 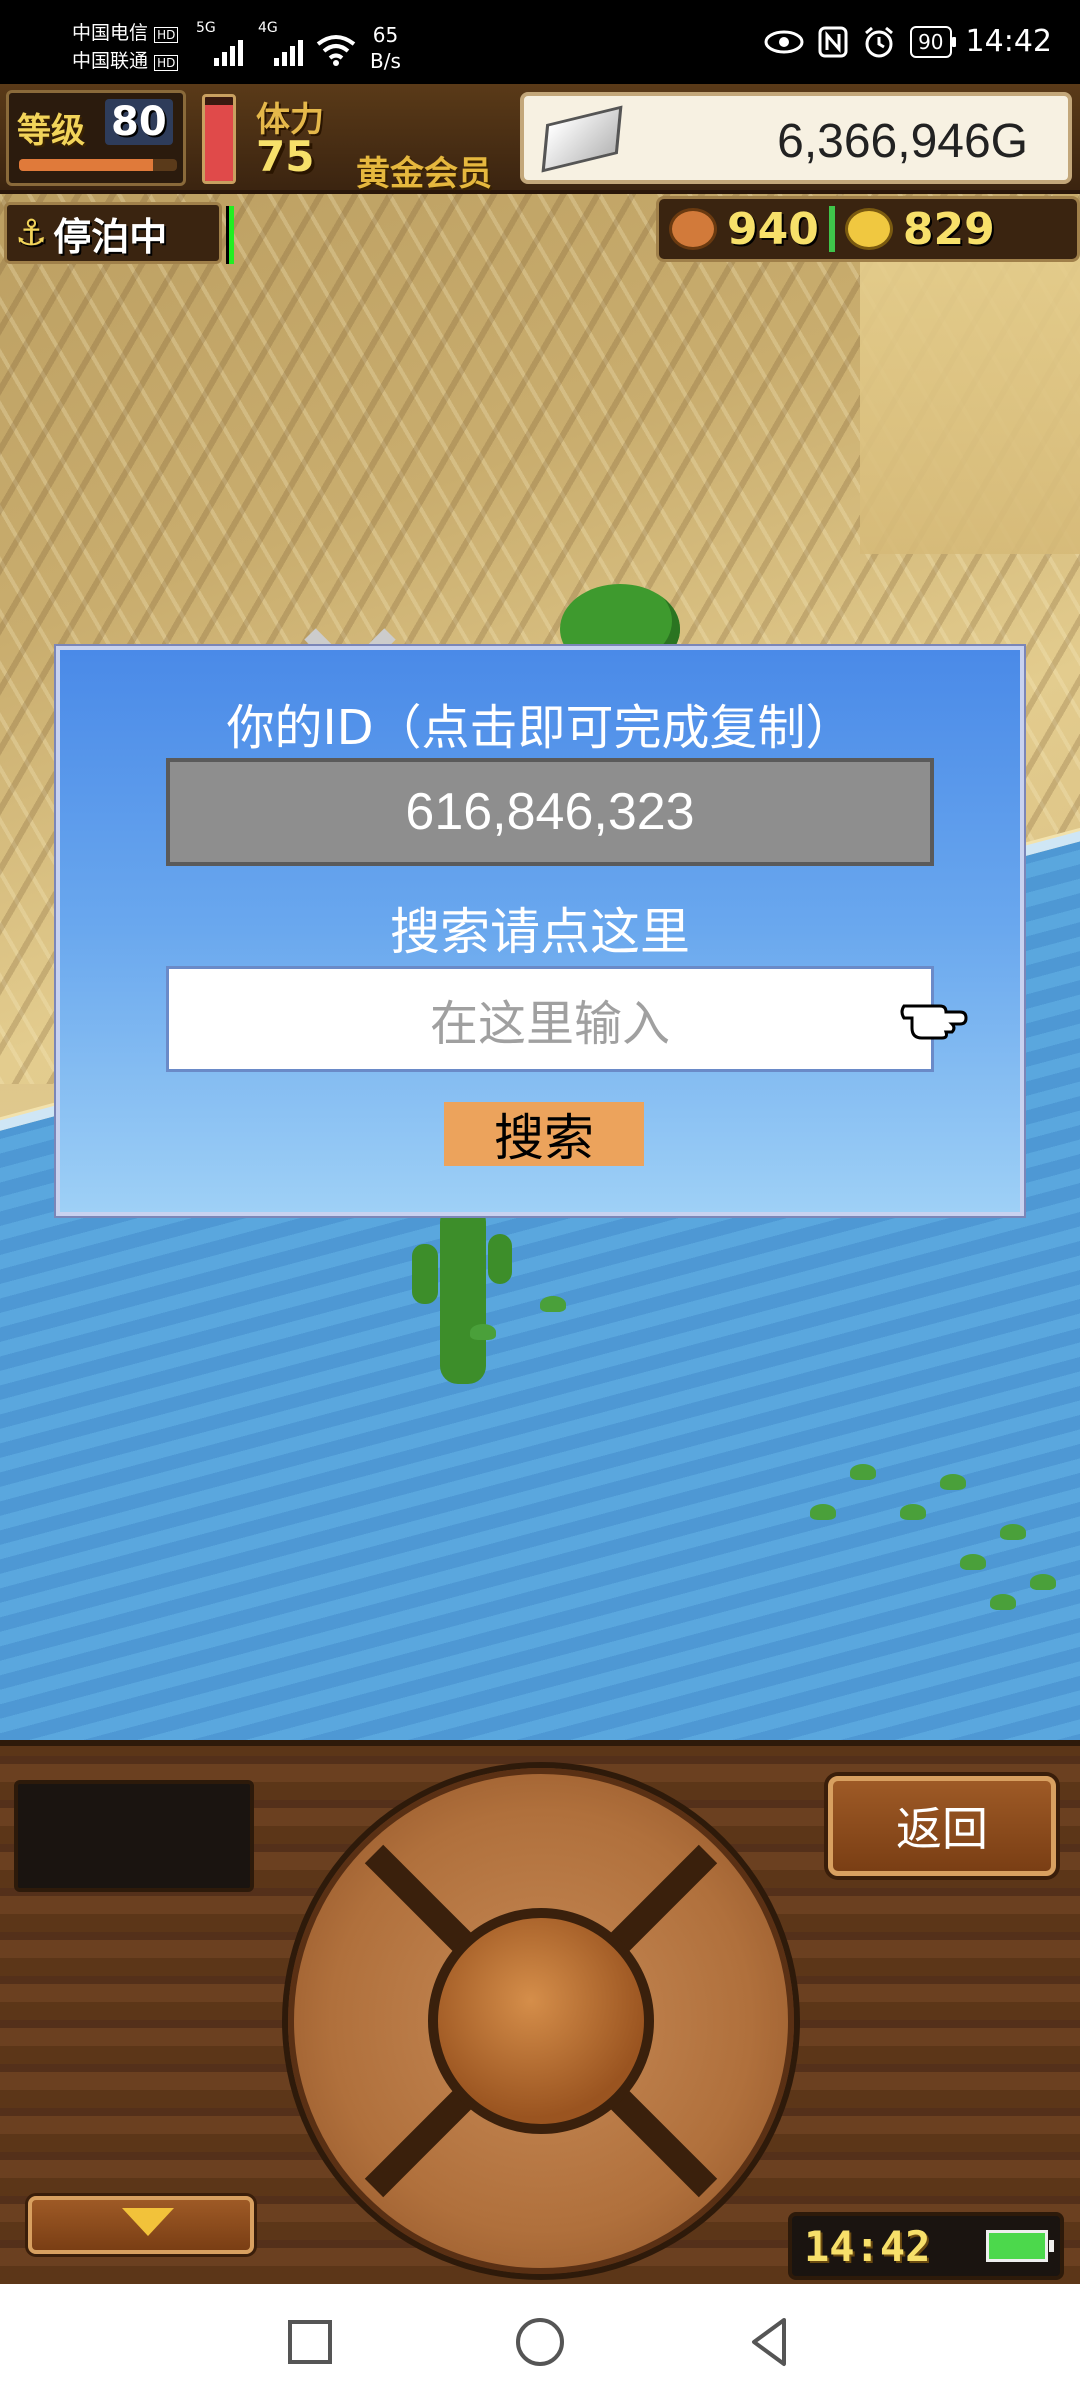 What do you see at coordinates (942, 1826) in the screenshot?
I see `back-button: 返回` at bounding box center [942, 1826].